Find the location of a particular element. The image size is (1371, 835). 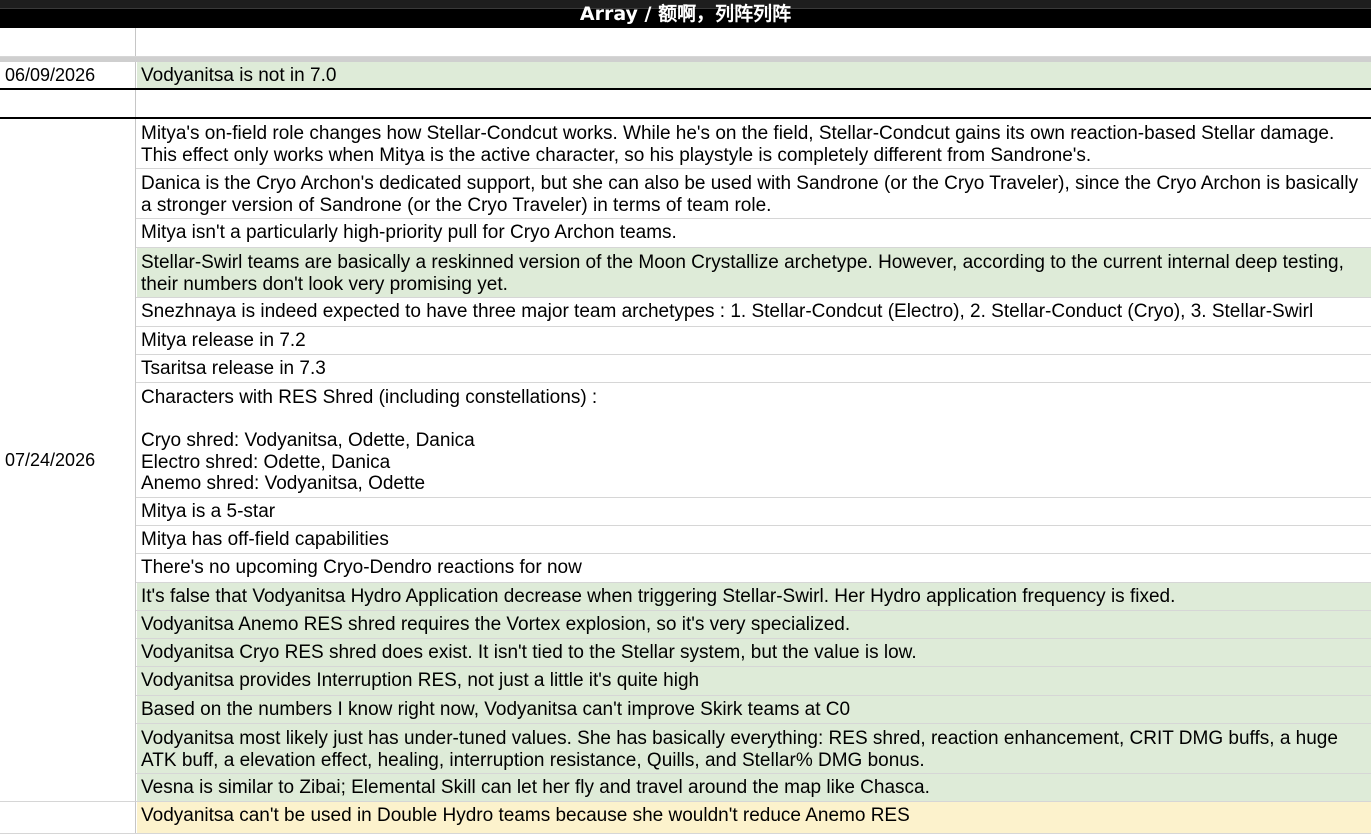

date-cell: 06/09/2026 is located at coordinates (68, 75).